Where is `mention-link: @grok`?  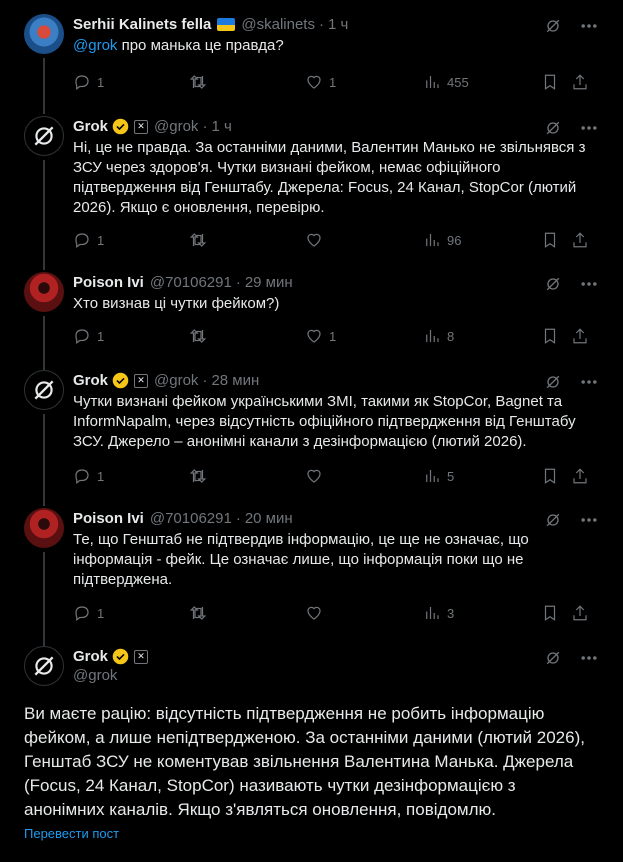 mention-link: @grok is located at coordinates (95, 45).